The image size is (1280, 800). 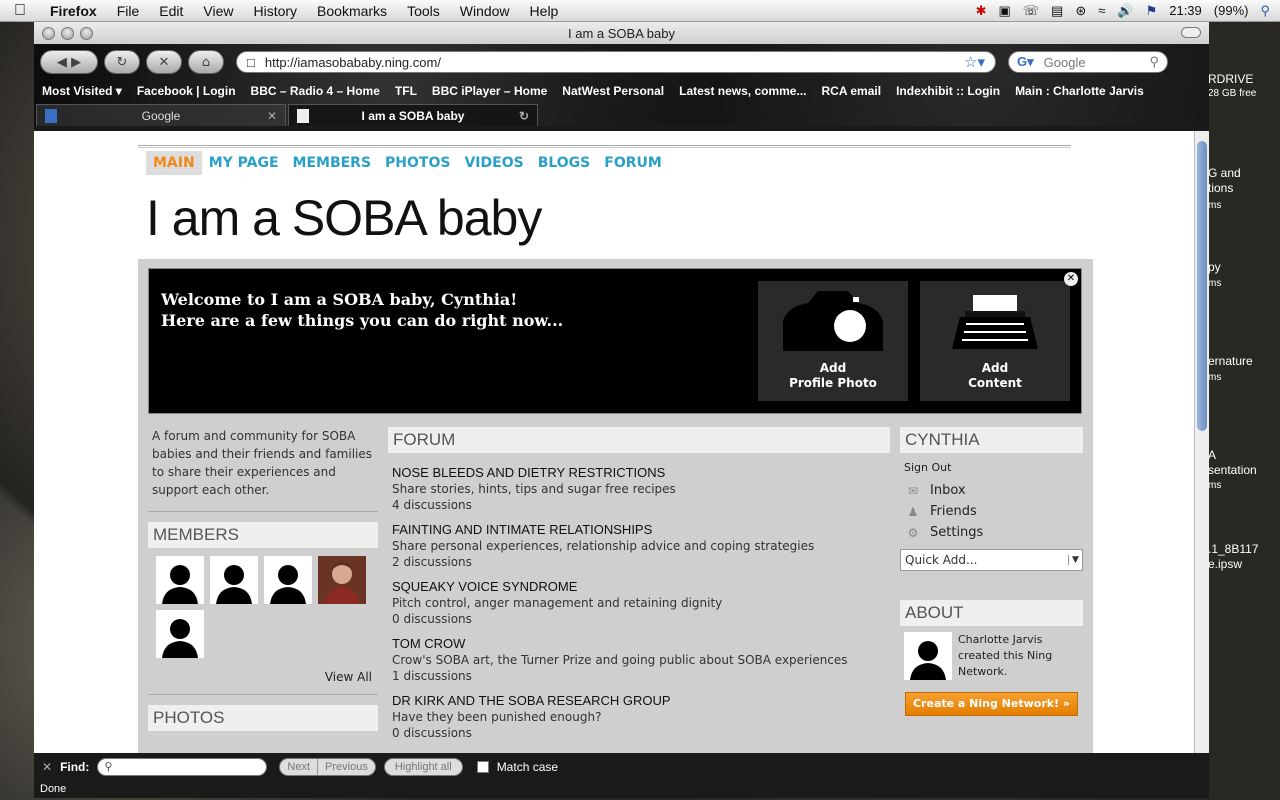 What do you see at coordinates (1230, 79) in the screenshot?
I see `desktop-label: RDRIVE` at bounding box center [1230, 79].